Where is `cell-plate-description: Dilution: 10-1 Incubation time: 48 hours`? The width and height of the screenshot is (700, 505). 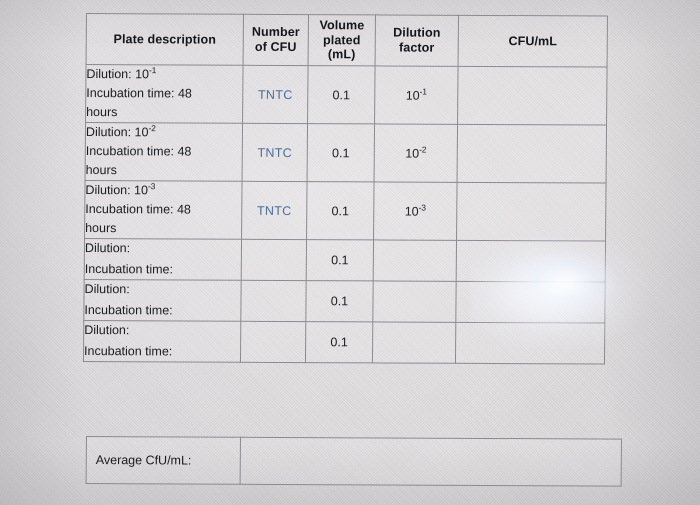 cell-plate-description: Dilution: 10-1 Incubation time: 48 hours is located at coordinates (164, 94).